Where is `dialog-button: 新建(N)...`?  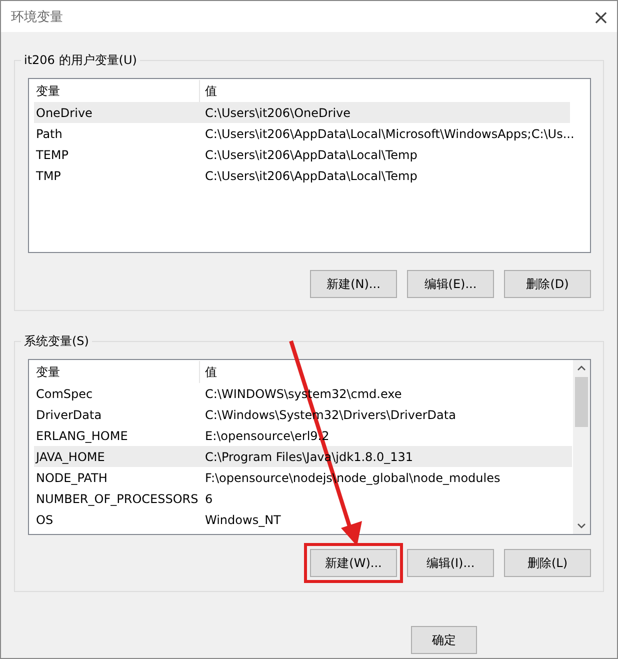
dialog-button: 新建(N)... is located at coordinates (353, 284).